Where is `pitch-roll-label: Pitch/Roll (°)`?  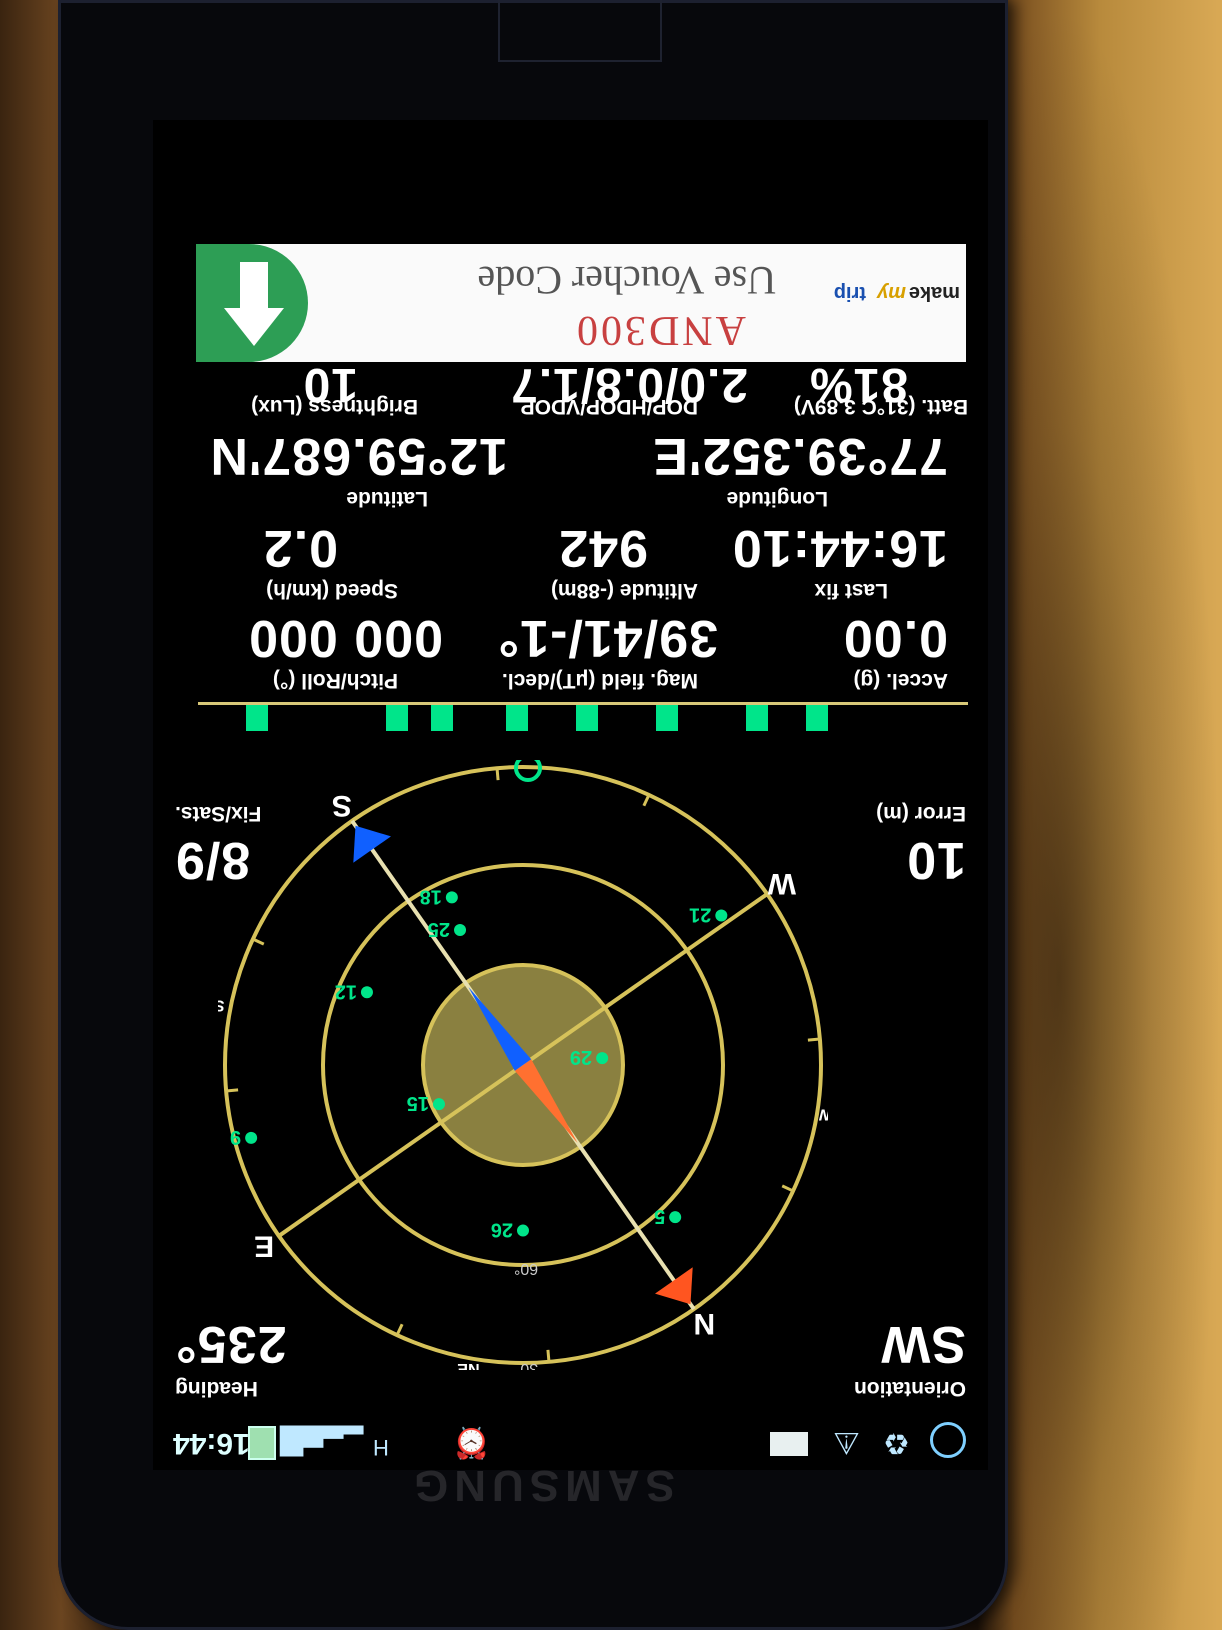 pitch-roll-label: Pitch/Roll (°) is located at coordinates (335, 680).